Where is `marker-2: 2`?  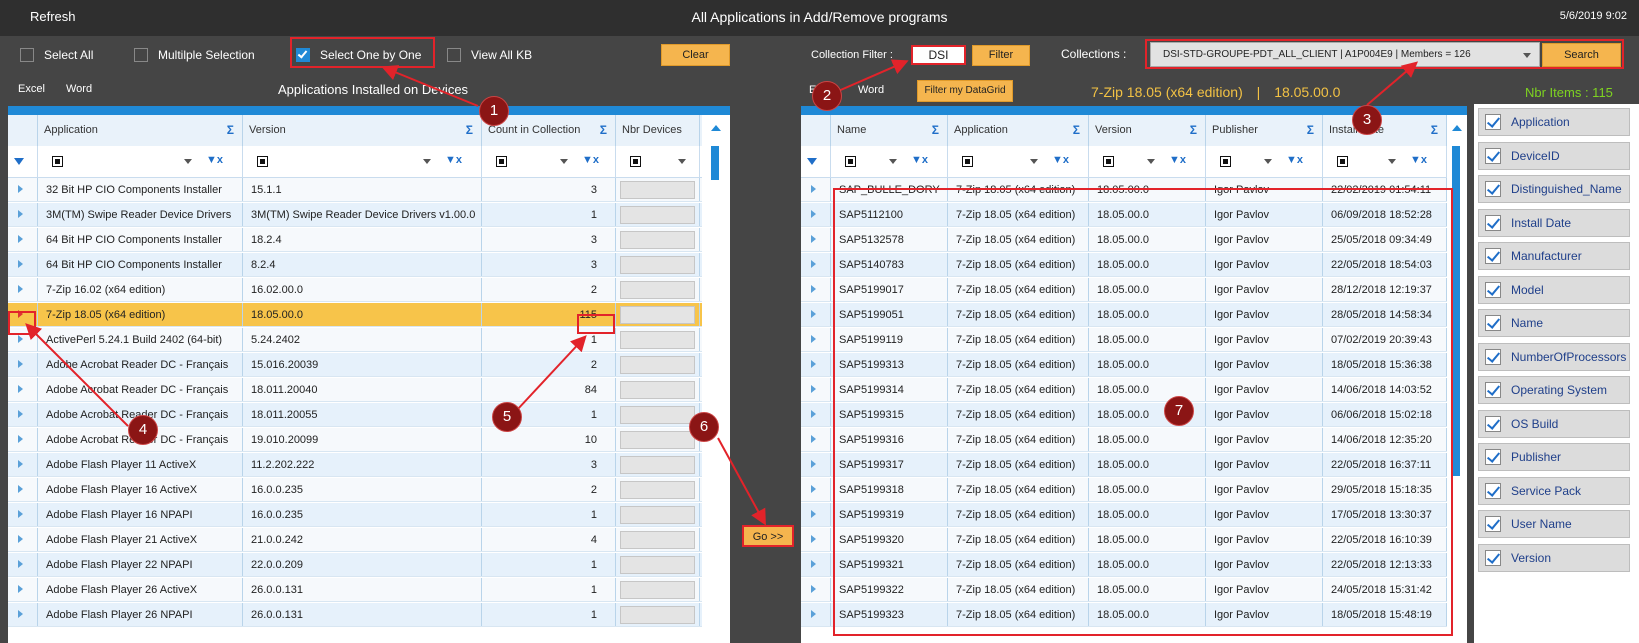 marker-2: 2 is located at coordinates (827, 96).